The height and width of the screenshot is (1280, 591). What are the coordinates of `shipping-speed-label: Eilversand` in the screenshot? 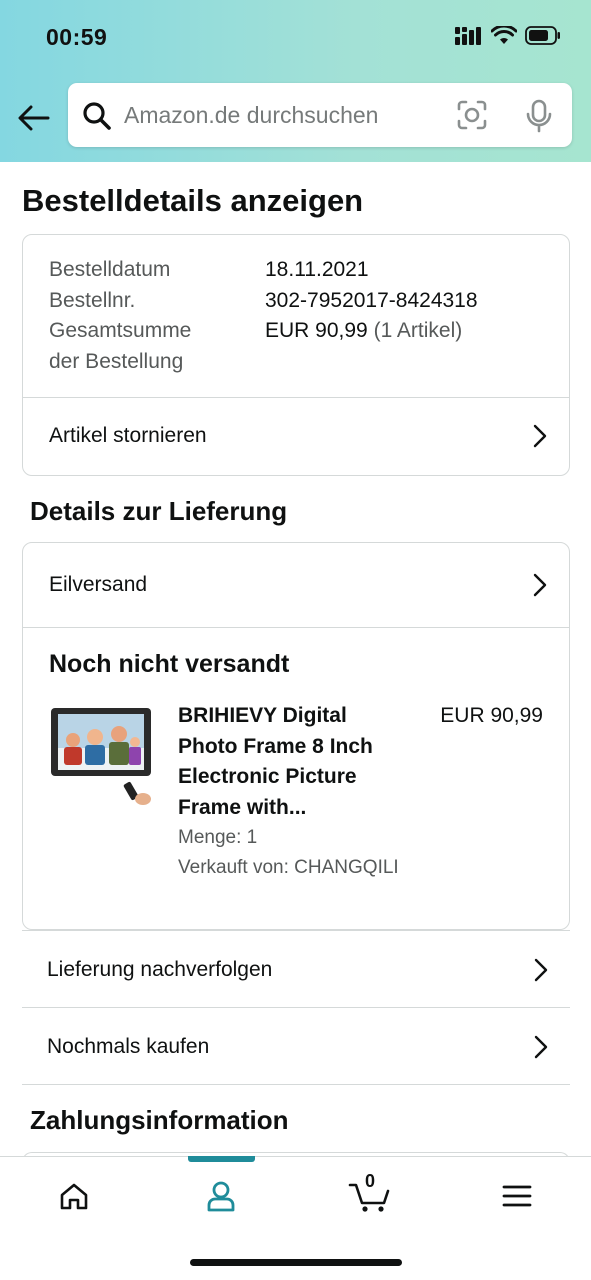 It's located at (98, 584).